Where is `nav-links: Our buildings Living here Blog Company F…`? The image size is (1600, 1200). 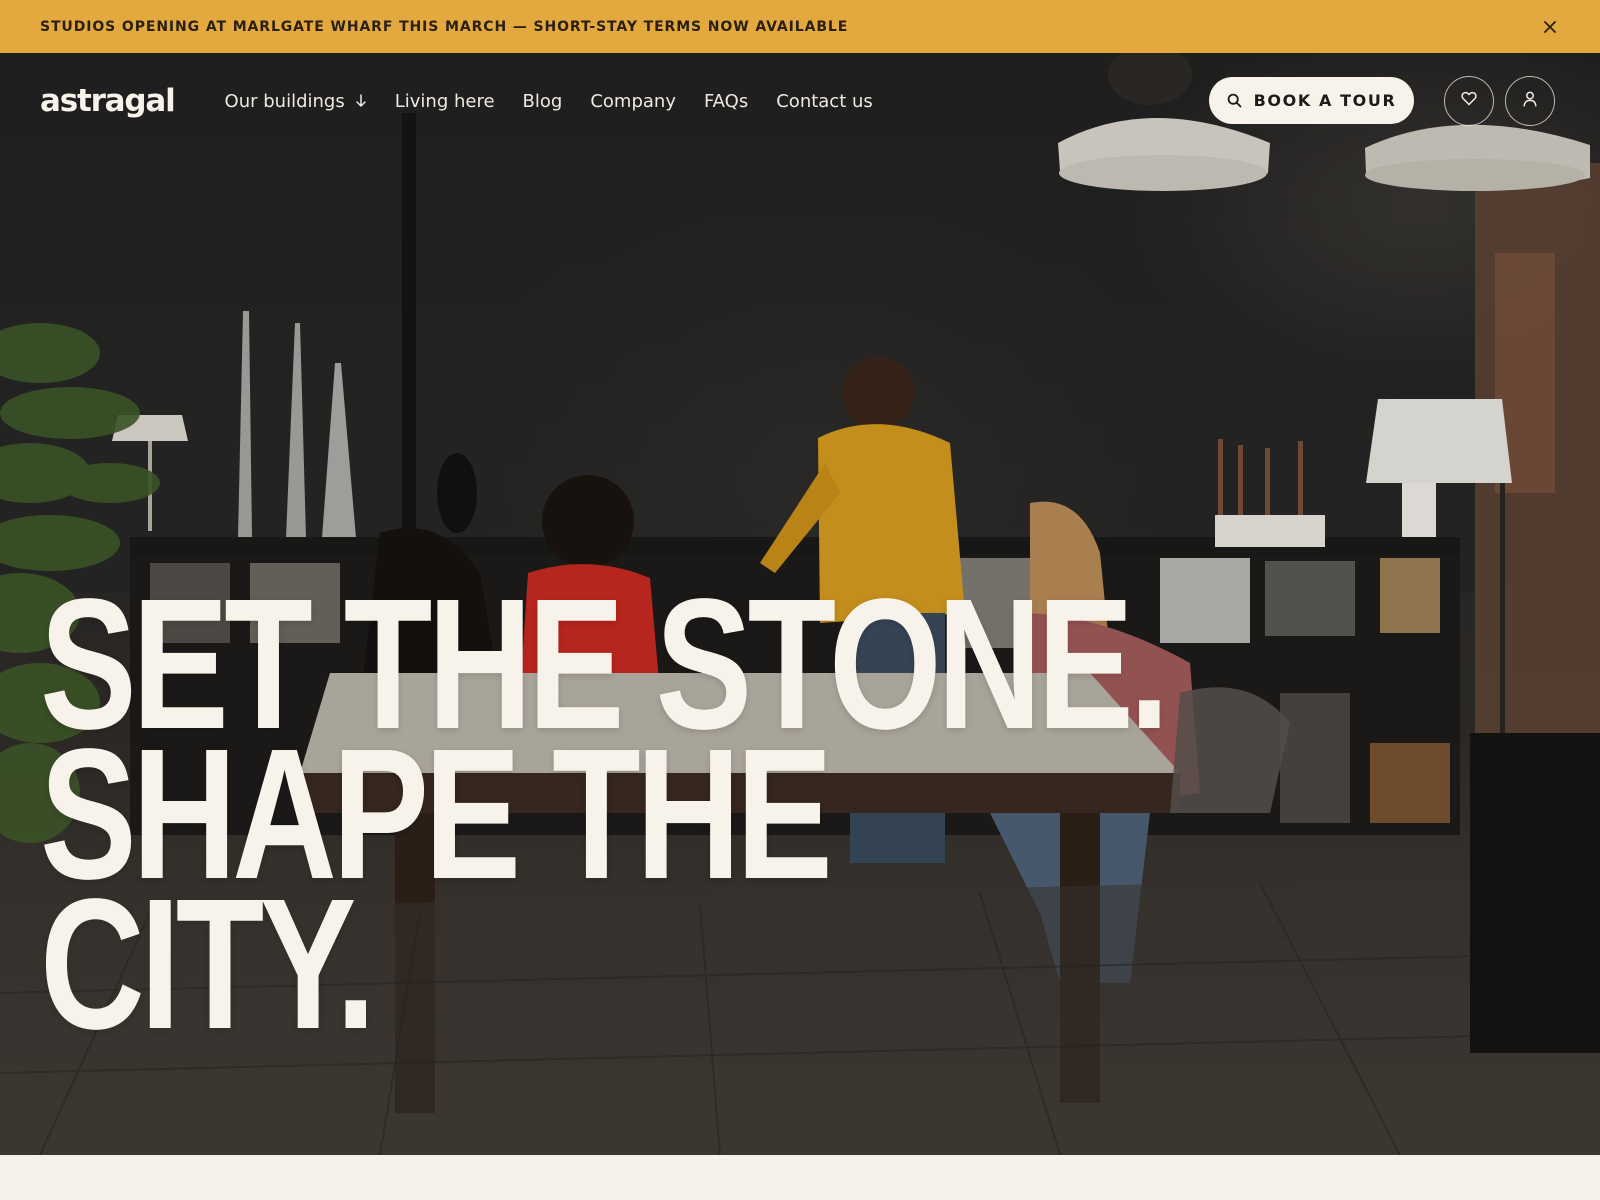
nav-links: Our buildings Living here Blog Company F… is located at coordinates (563, 101).